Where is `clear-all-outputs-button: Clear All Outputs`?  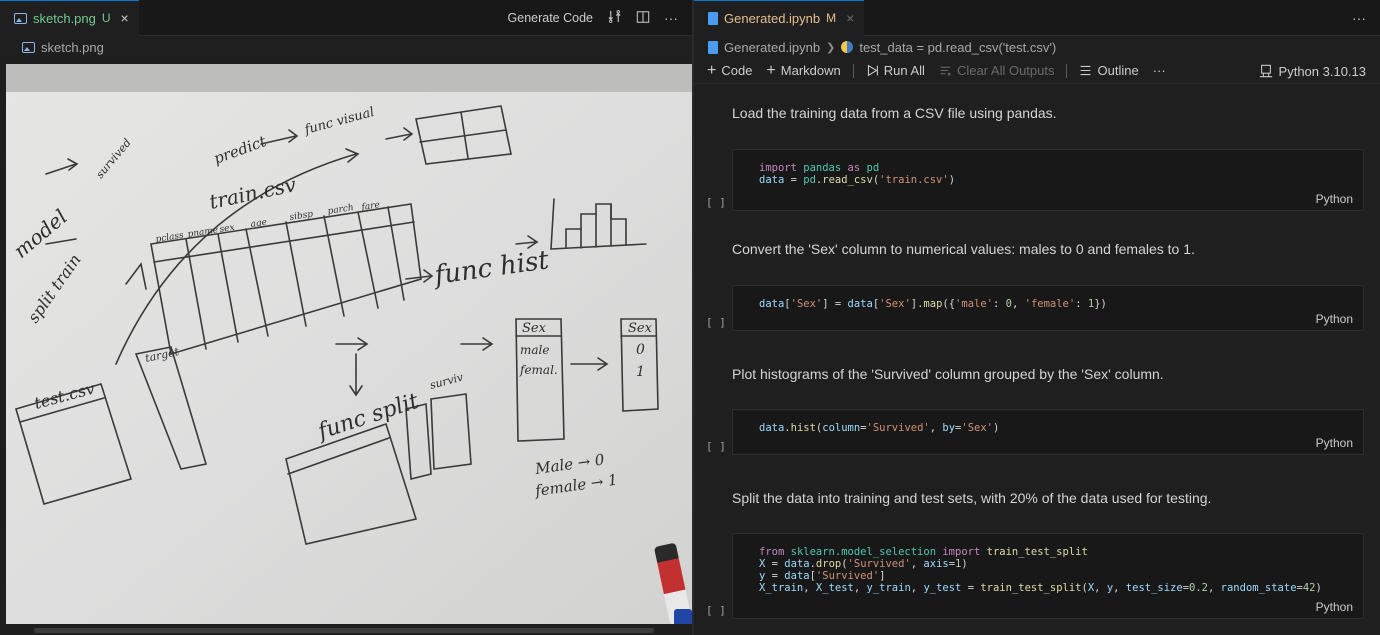
clear-all-outputs-button: Clear All Outputs is located at coordinates (997, 70).